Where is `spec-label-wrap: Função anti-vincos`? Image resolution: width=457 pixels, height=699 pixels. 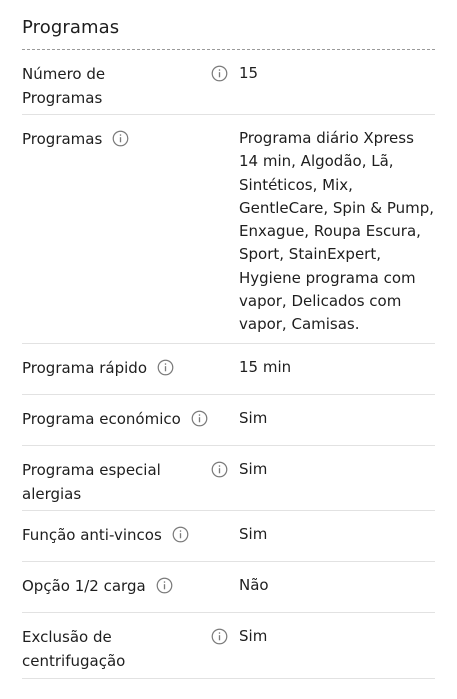
spec-label-wrap: Função anti-vincos is located at coordinates (130, 536).